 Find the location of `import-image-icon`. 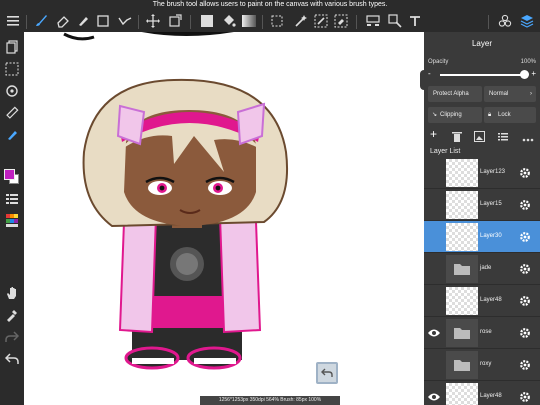

import-image-icon is located at coordinates (479, 138).